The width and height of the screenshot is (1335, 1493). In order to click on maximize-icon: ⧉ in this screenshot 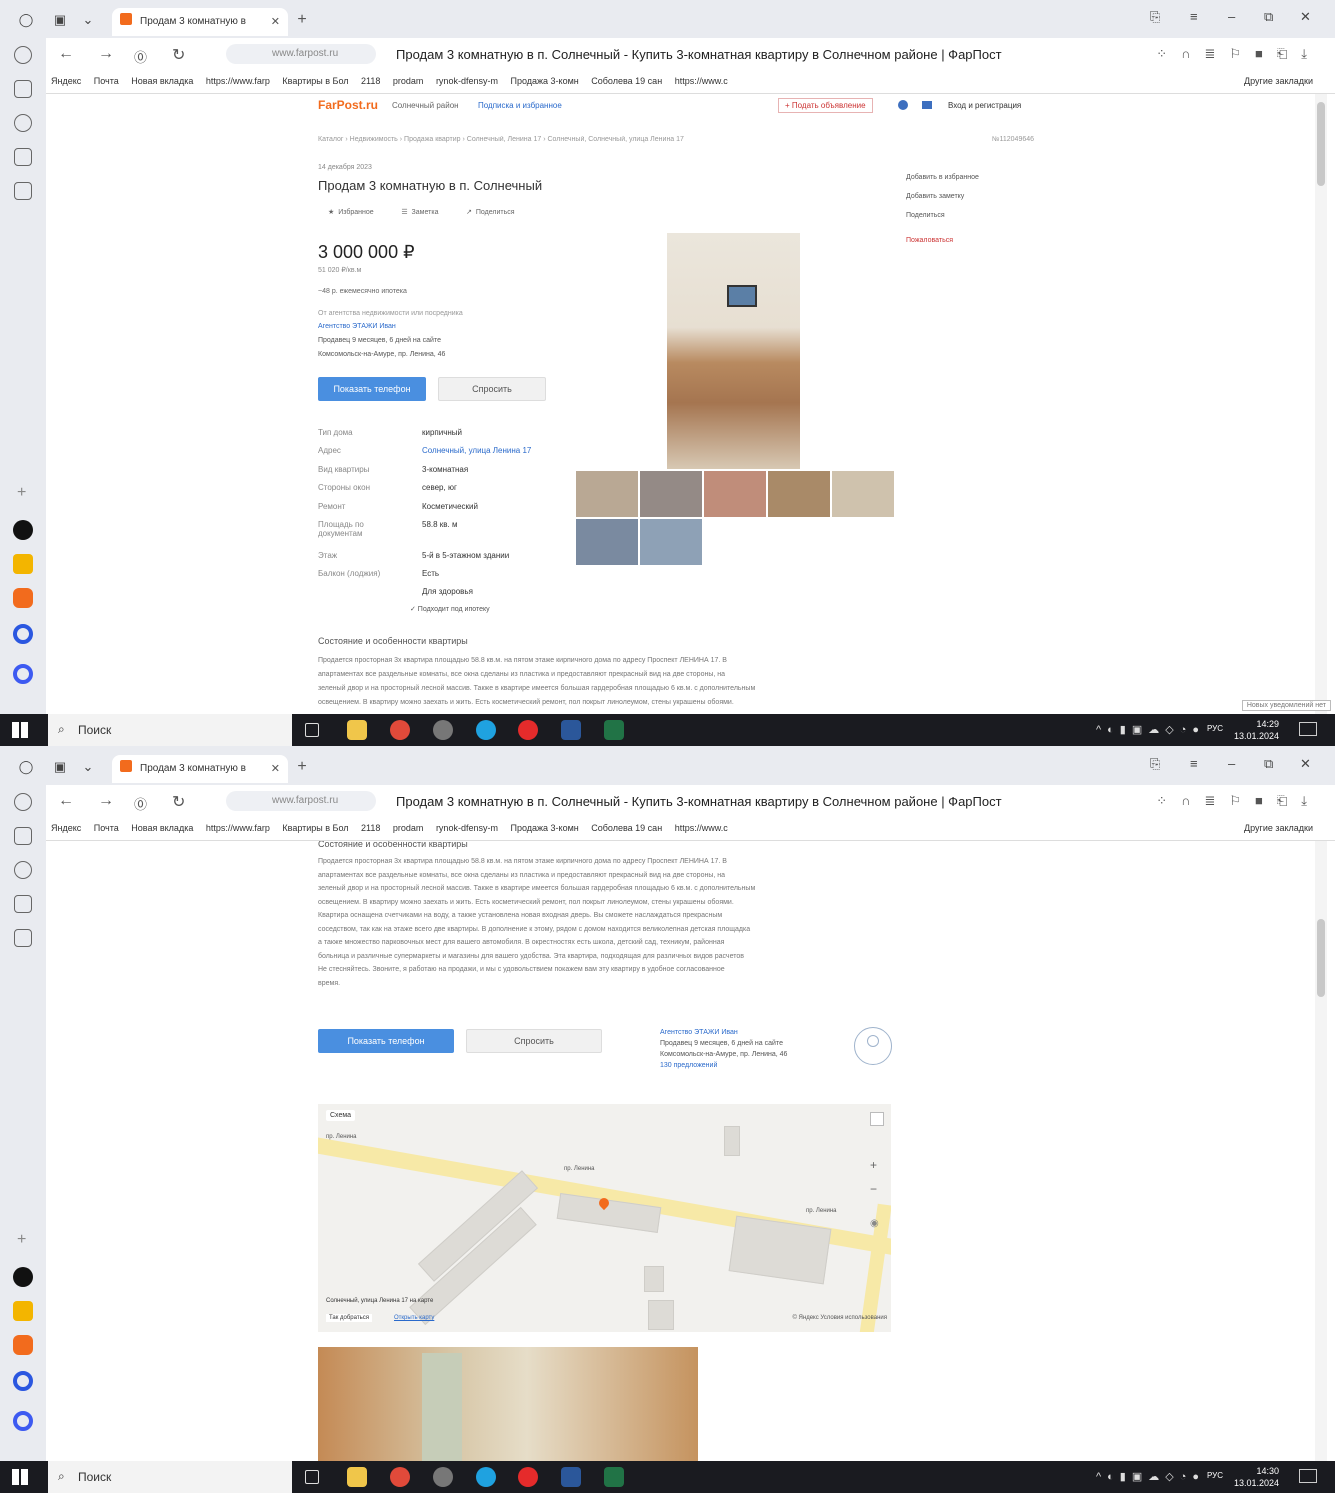, I will do `click(1268, 17)`.